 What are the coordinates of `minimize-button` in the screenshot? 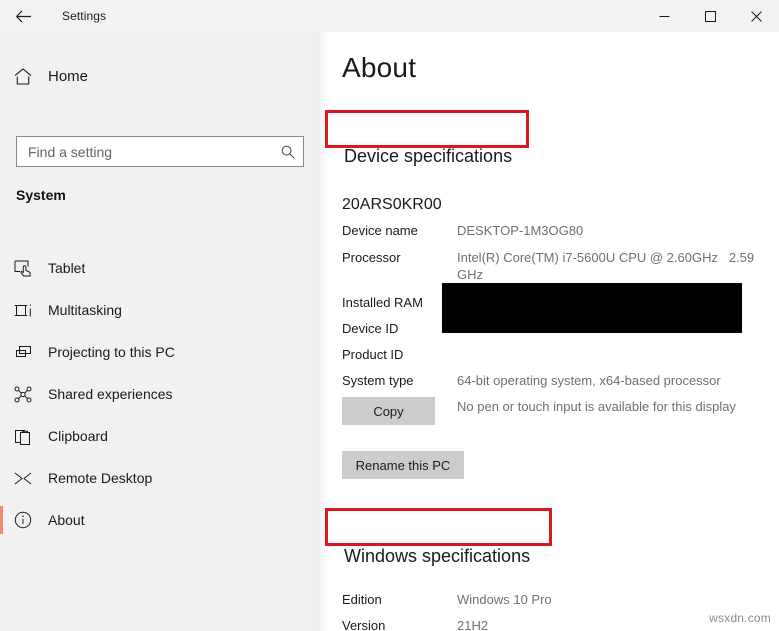 It's located at (664, 16).